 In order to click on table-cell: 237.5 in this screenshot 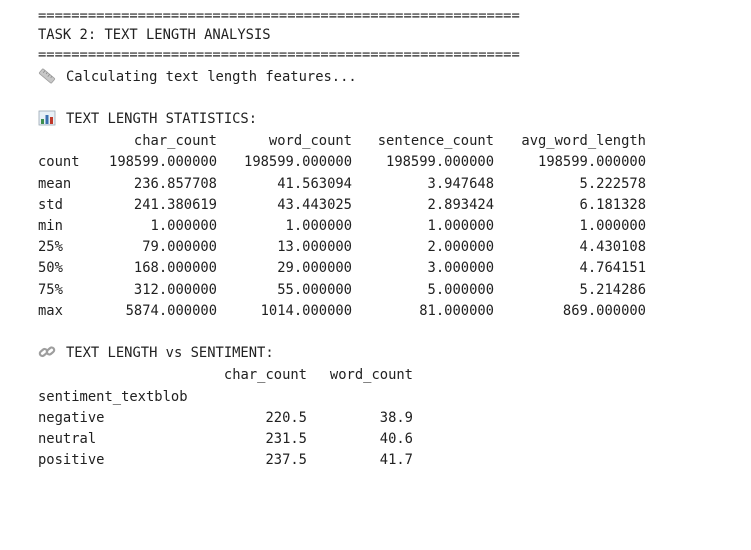, I will do `click(286, 460)`.